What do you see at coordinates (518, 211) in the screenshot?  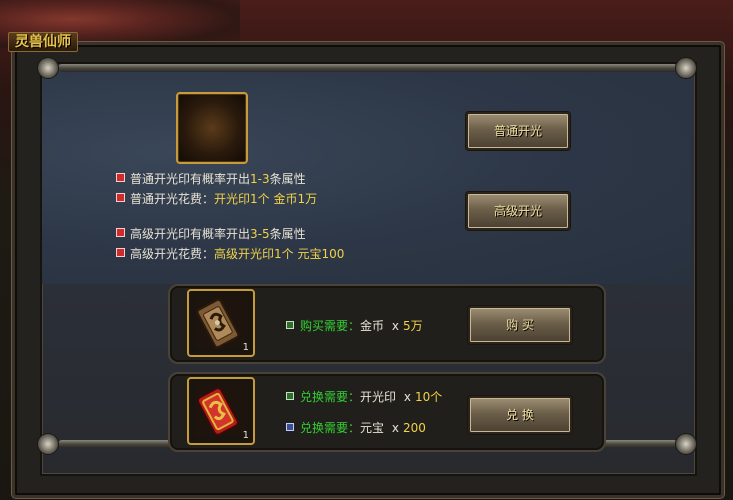 I see `advanced-open-button: 高级开光` at bounding box center [518, 211].